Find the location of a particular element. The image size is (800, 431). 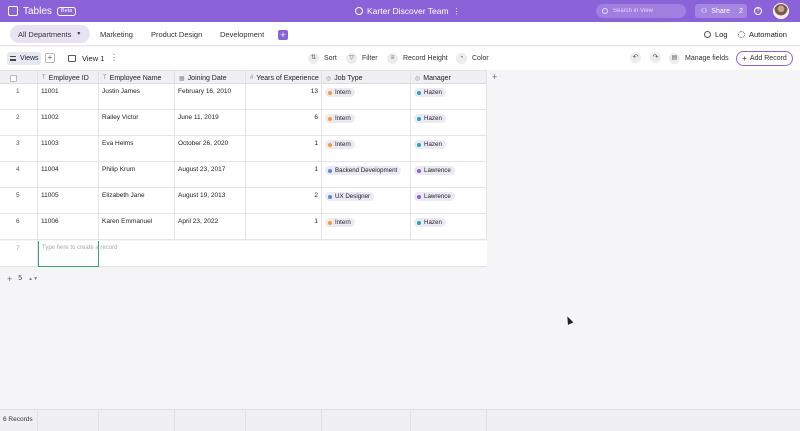

column-header-employee-name: T Employee Name is located at coordinates (137, 78).